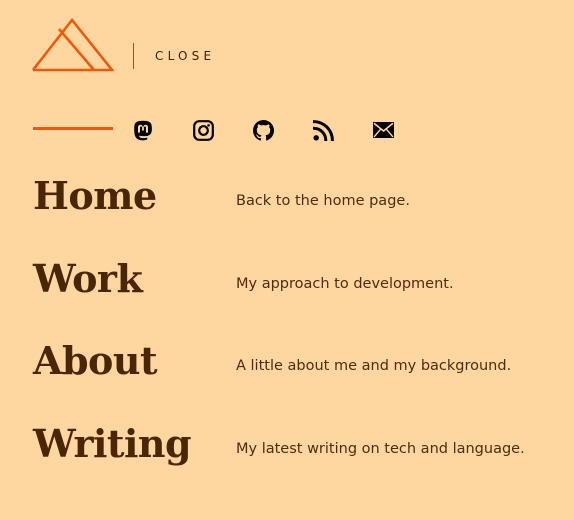  I want to click on instagram-icon, so click(203, 130).